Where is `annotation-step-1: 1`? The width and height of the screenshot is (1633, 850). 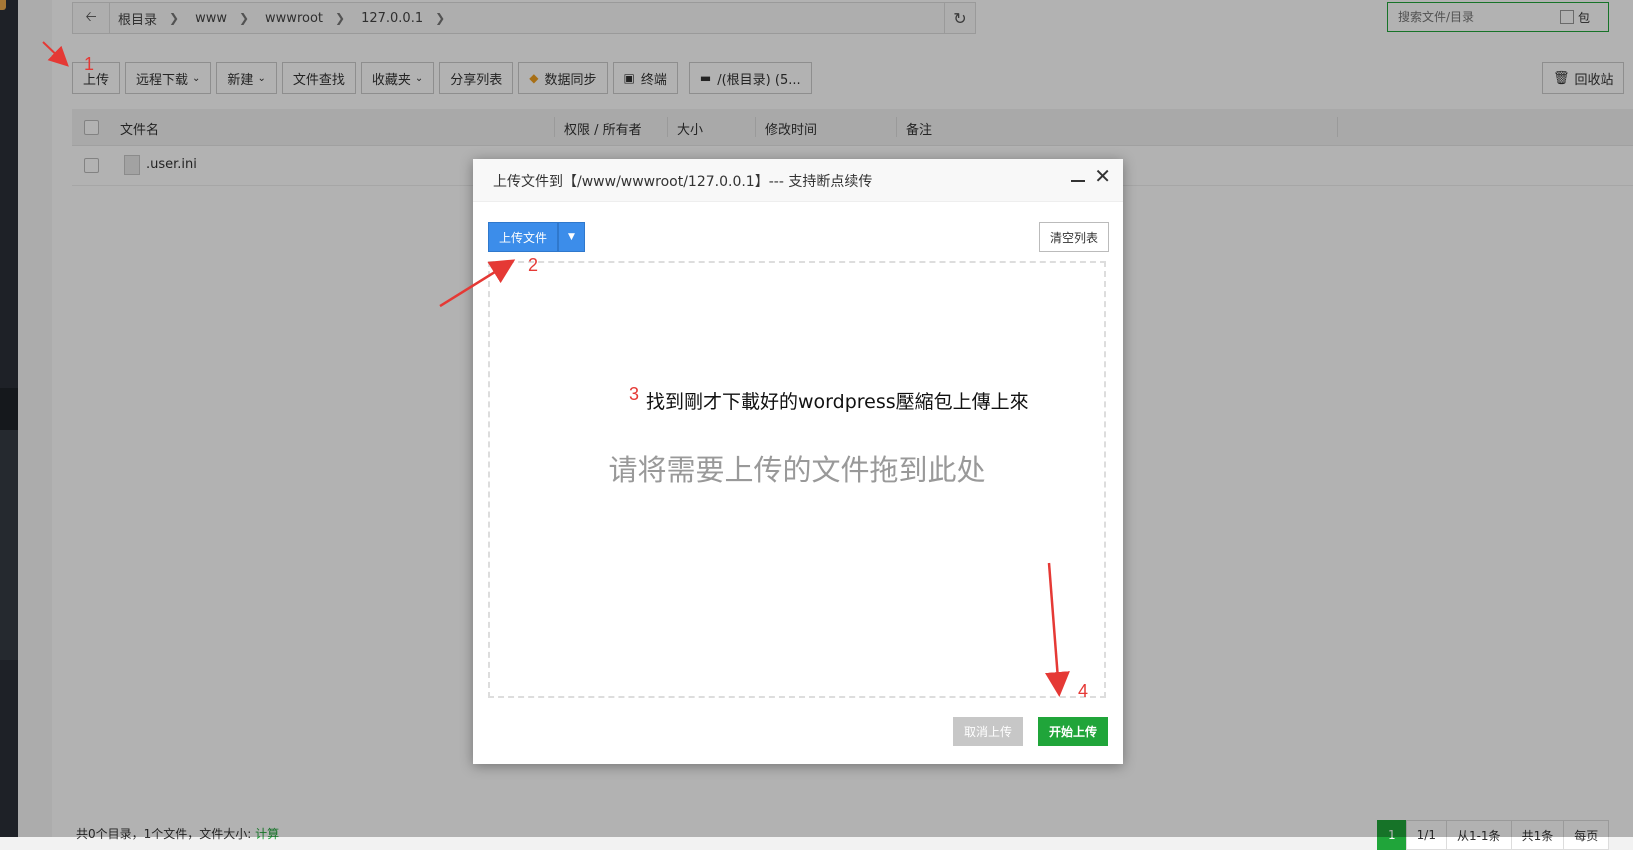
annotation-step-1: 1 is located at coordinates (89, 64).